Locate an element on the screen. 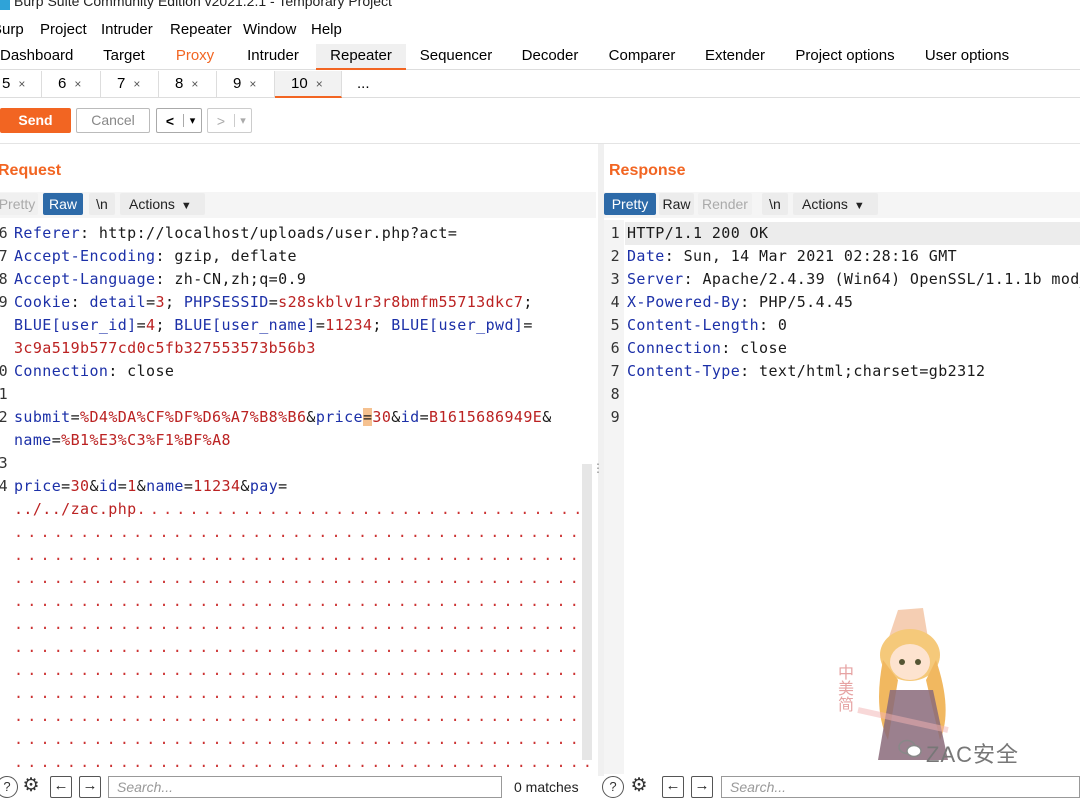 This screenshot has height=799, width=1080. tab-target: Target is located at coordinates (124, 57).